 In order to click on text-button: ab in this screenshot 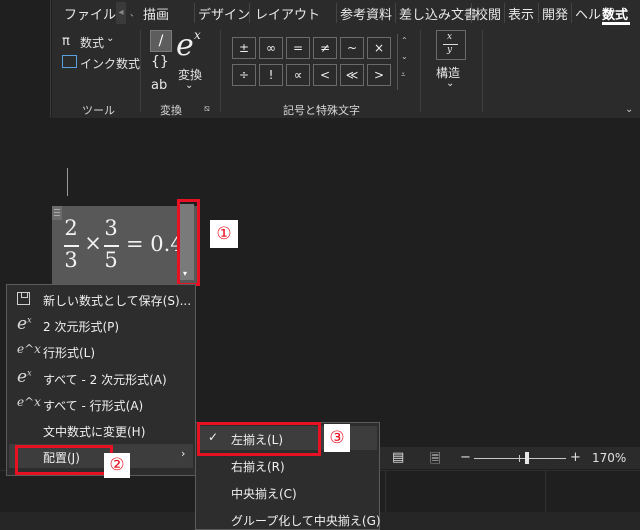, I will do `click(159, 85)`.